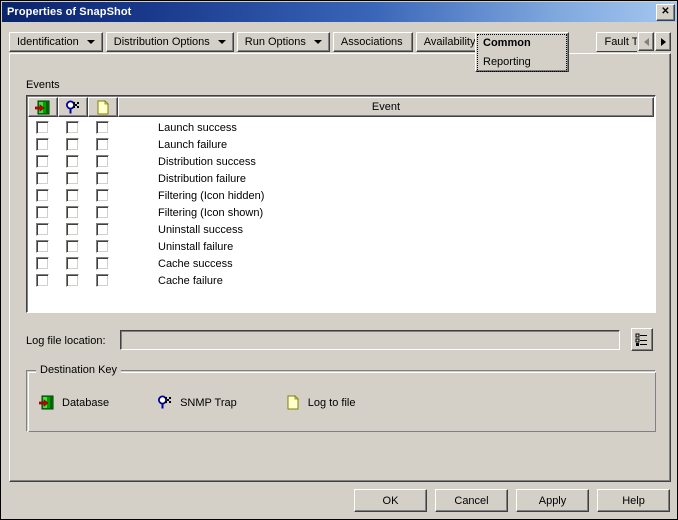 The image size is (678, 520). I want to click on event-name: Cache failure, so click(190, 280).